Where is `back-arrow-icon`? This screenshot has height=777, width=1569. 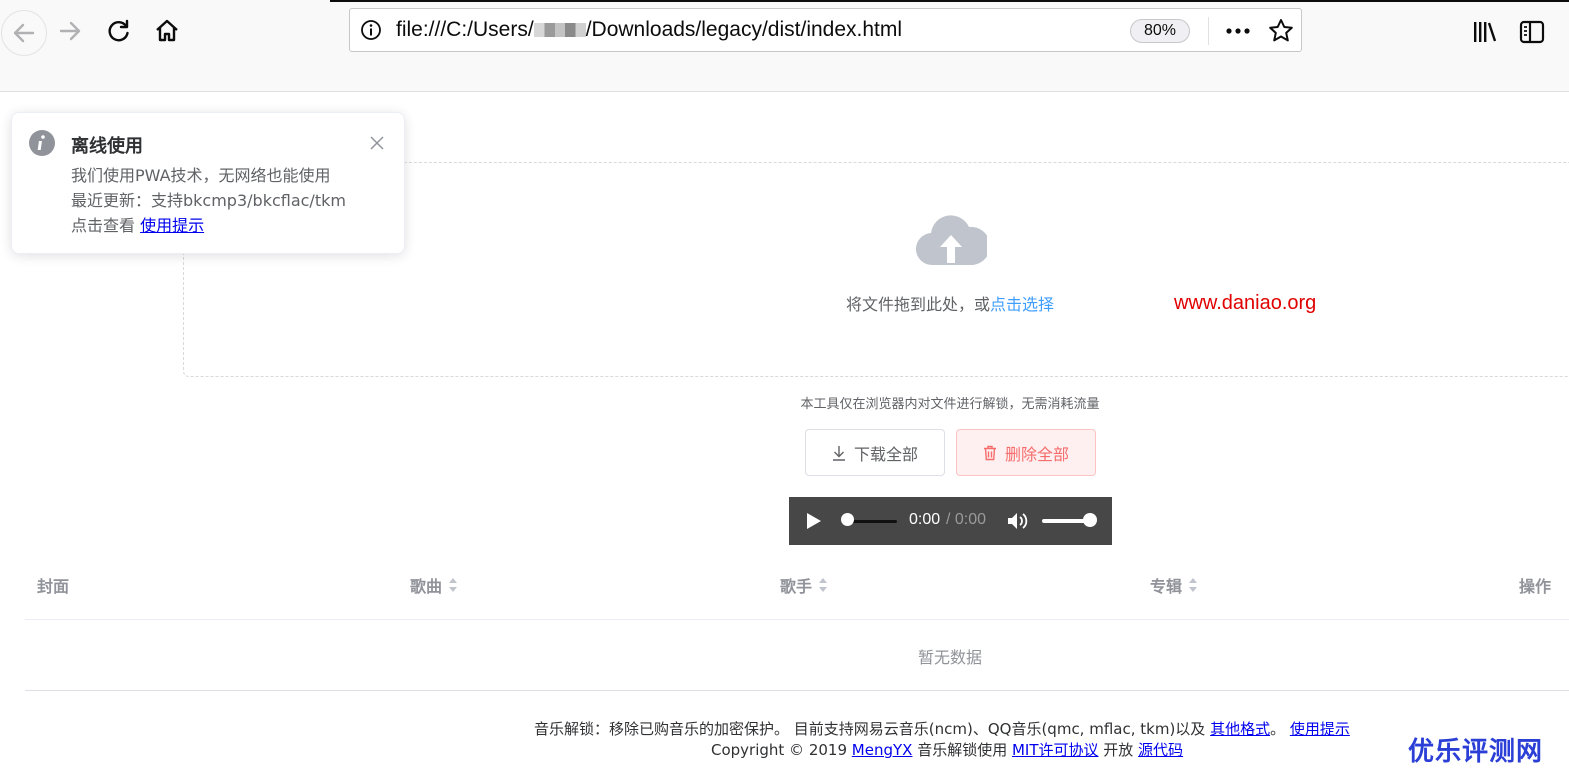
back-arrow-icon is located at coordinates (24, 33).